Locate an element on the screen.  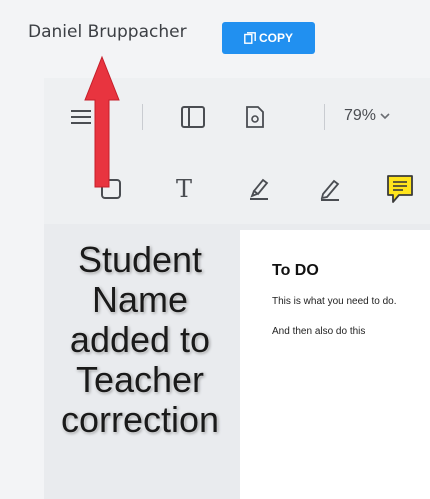
copy-button: COPY is located at coordinates (268, 38).